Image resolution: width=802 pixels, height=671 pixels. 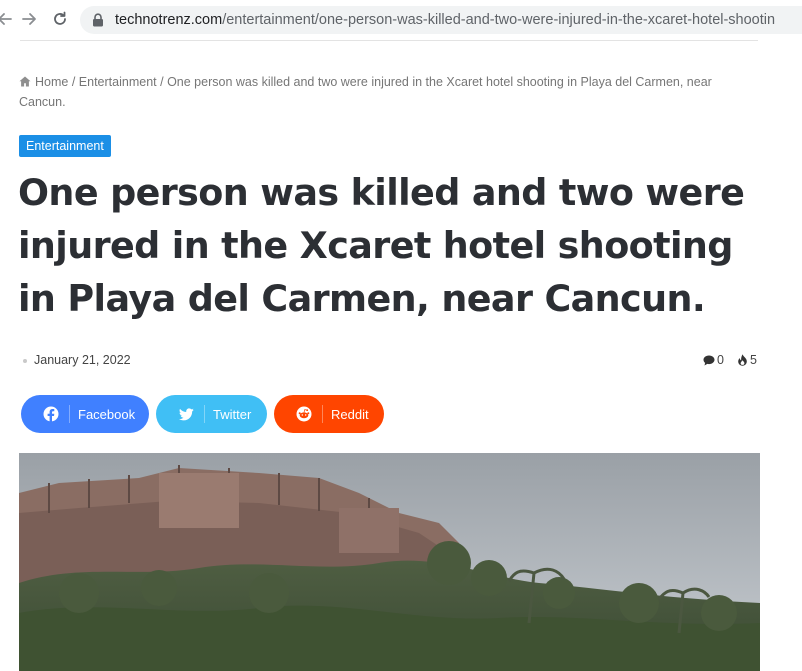 What do you see at coordinates (25, 361) in the screenshot?
I see `meta-dot` at bounding box center [25, 361].